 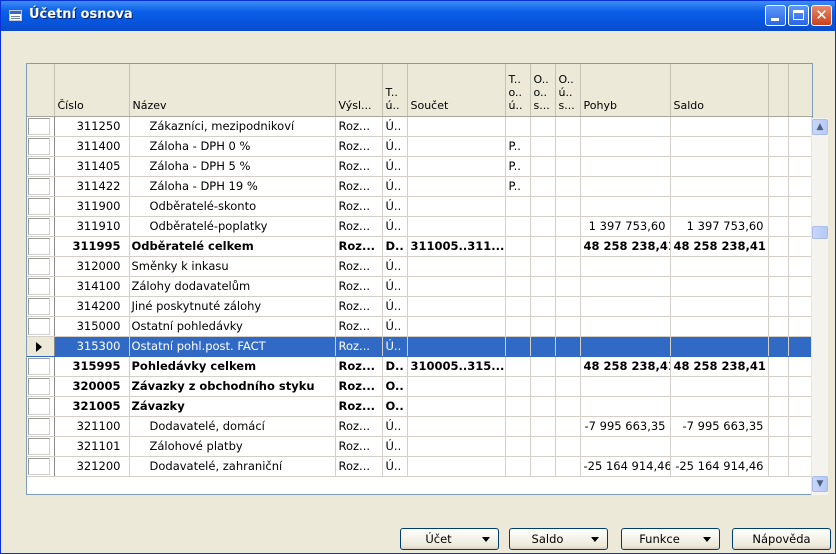 What do you see at coordinates (232, 306) in the screenshot?
I see `cell-nazev: Jiné poskytnuté zálohy` at bounding box center [232, 306].